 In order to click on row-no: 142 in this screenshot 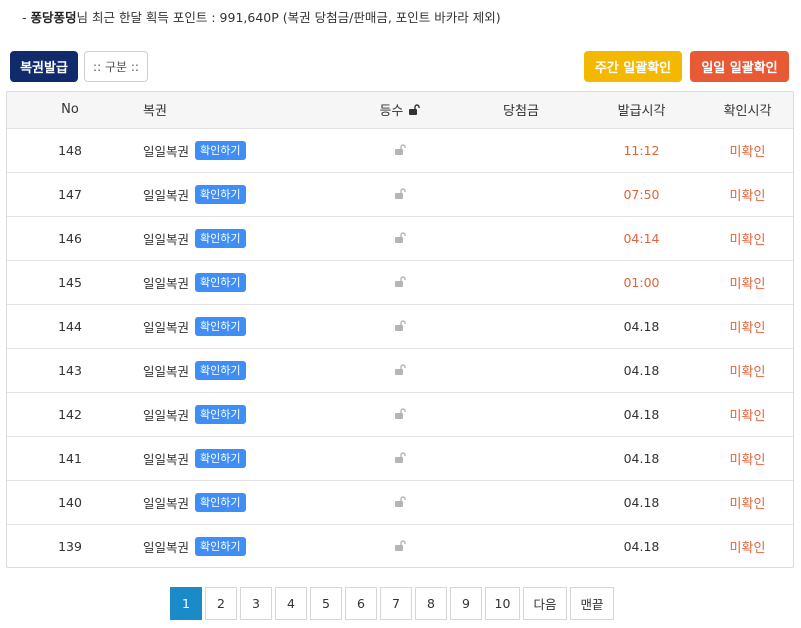, I will do `click(70, 413)`.